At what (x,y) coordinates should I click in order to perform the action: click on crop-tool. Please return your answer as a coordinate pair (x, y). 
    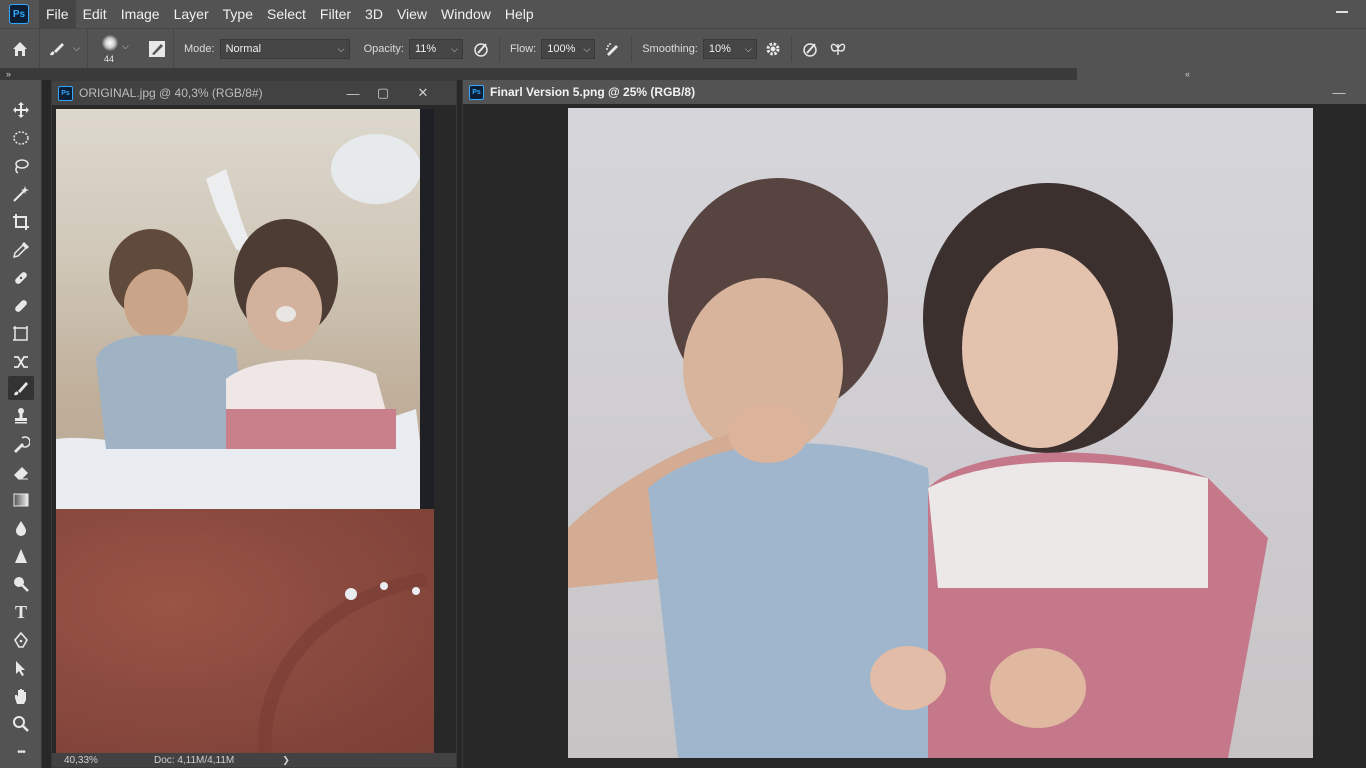
    Looking at the image, I should click on (21, 222).